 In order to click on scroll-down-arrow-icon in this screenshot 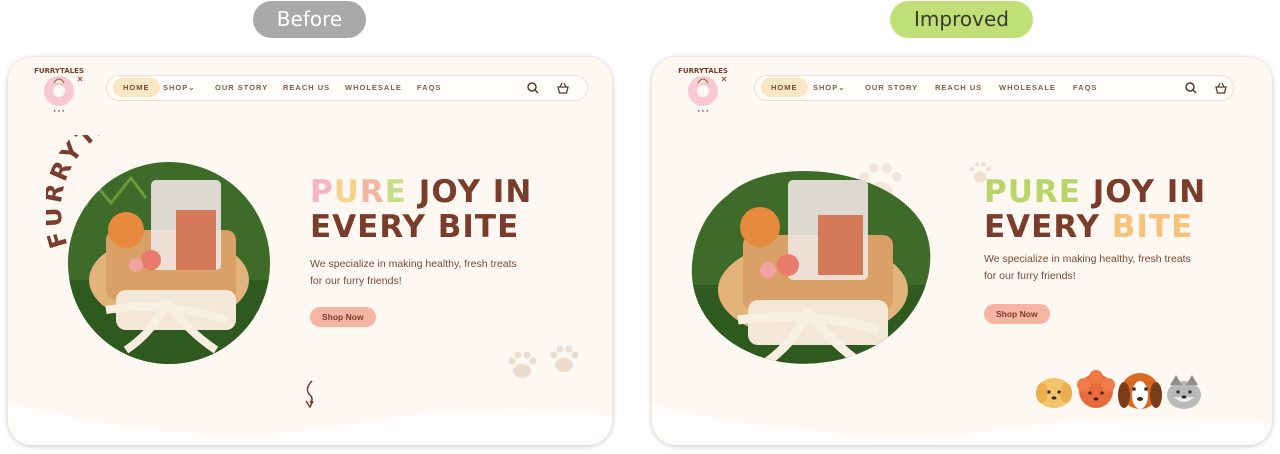, I will do `click(310, 394)`.